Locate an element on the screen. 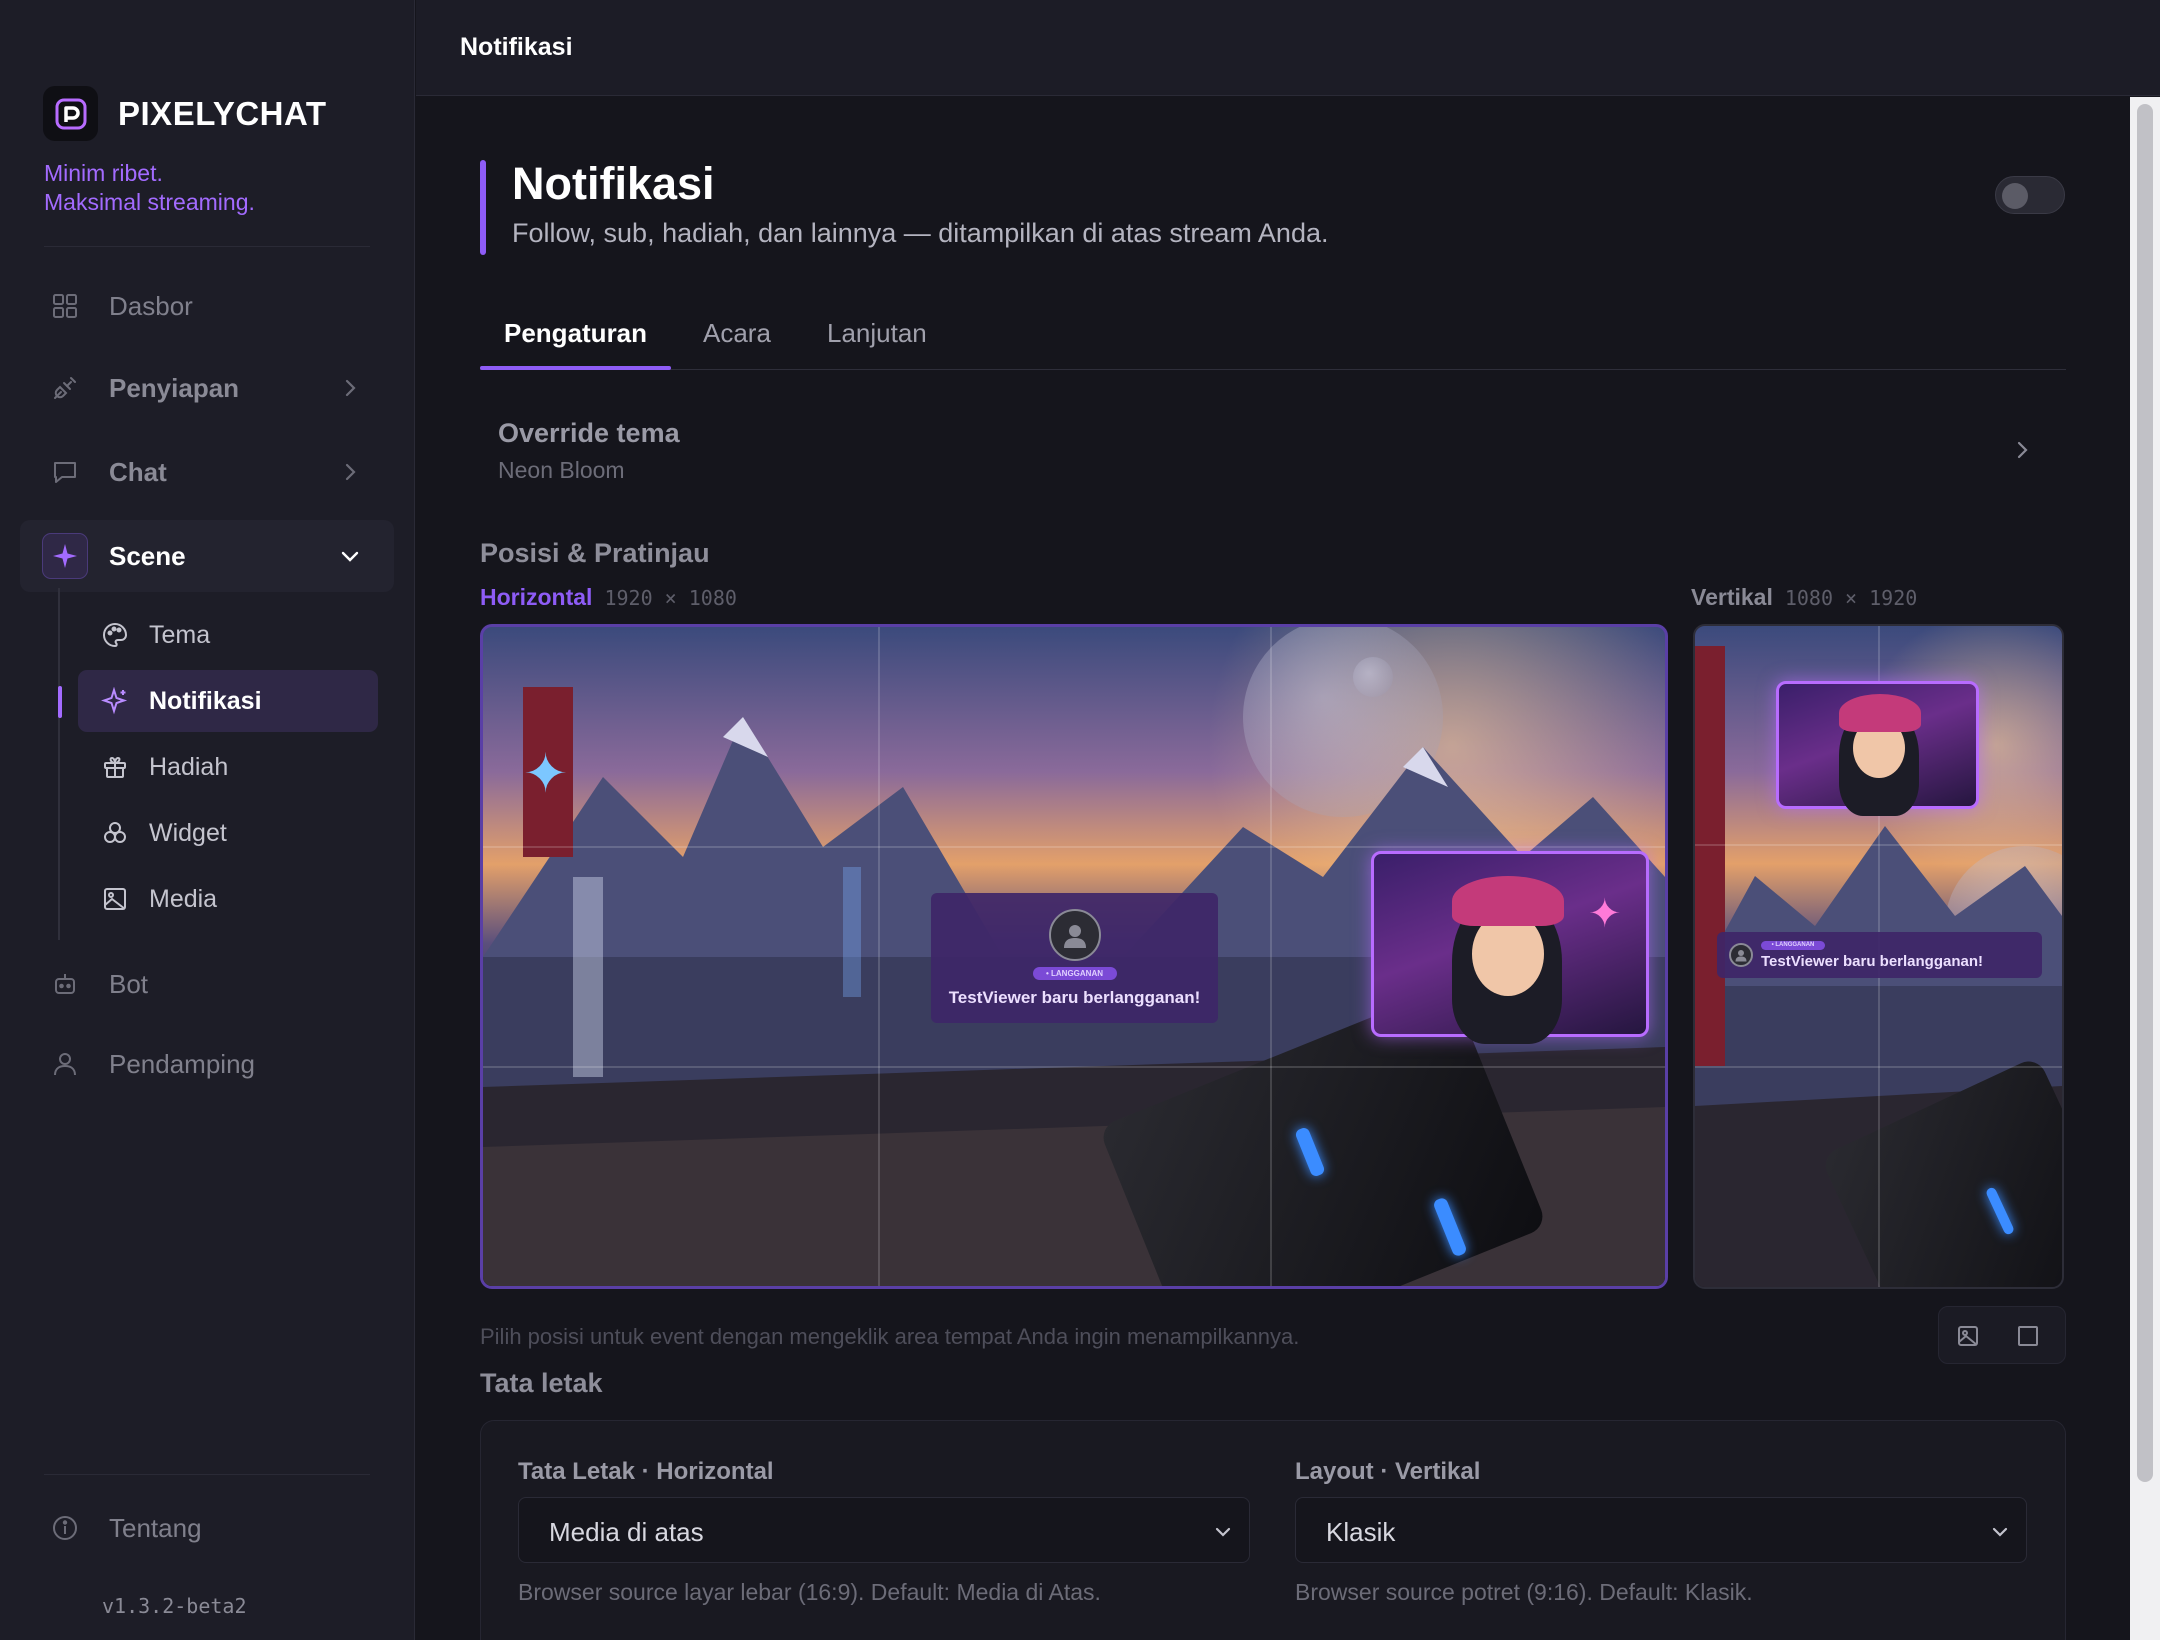 This screenshot has width=2160, height=1640. sidebar-item-chat: Chat is located at coordinates (207, 472).